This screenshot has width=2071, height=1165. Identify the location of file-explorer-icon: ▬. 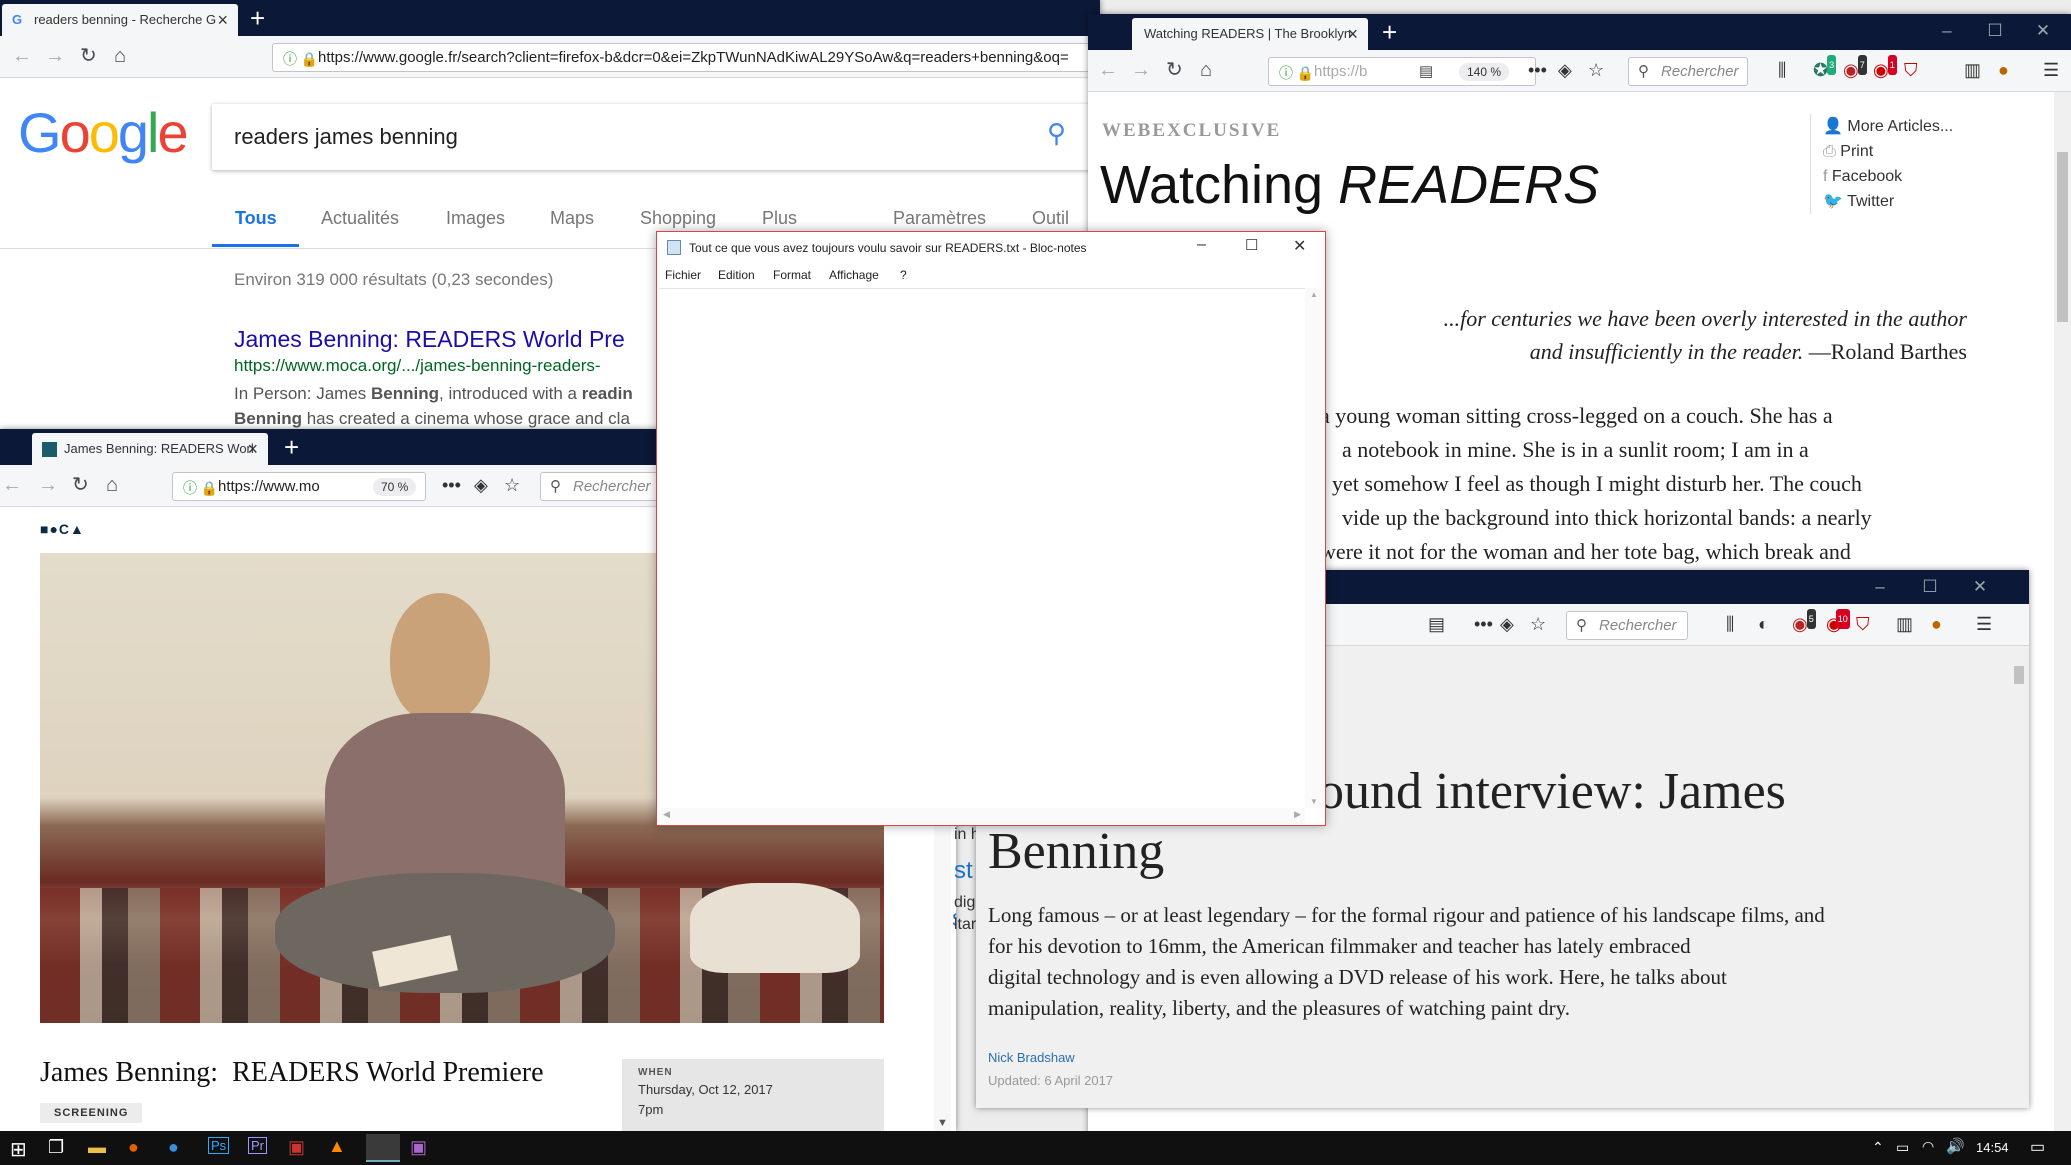
(97, 1147).